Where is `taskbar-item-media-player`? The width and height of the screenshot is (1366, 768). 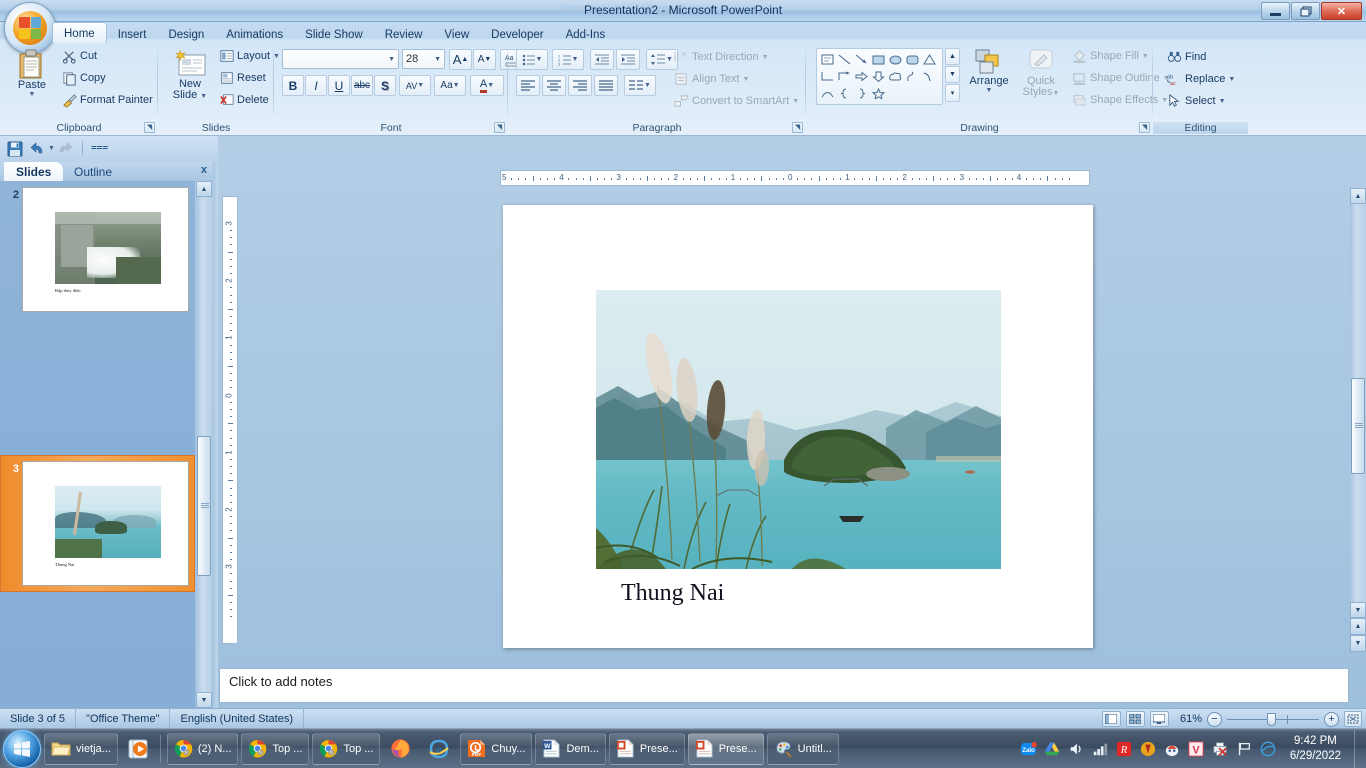
taskbar-item-media-player is located at coordinates (139, 749).